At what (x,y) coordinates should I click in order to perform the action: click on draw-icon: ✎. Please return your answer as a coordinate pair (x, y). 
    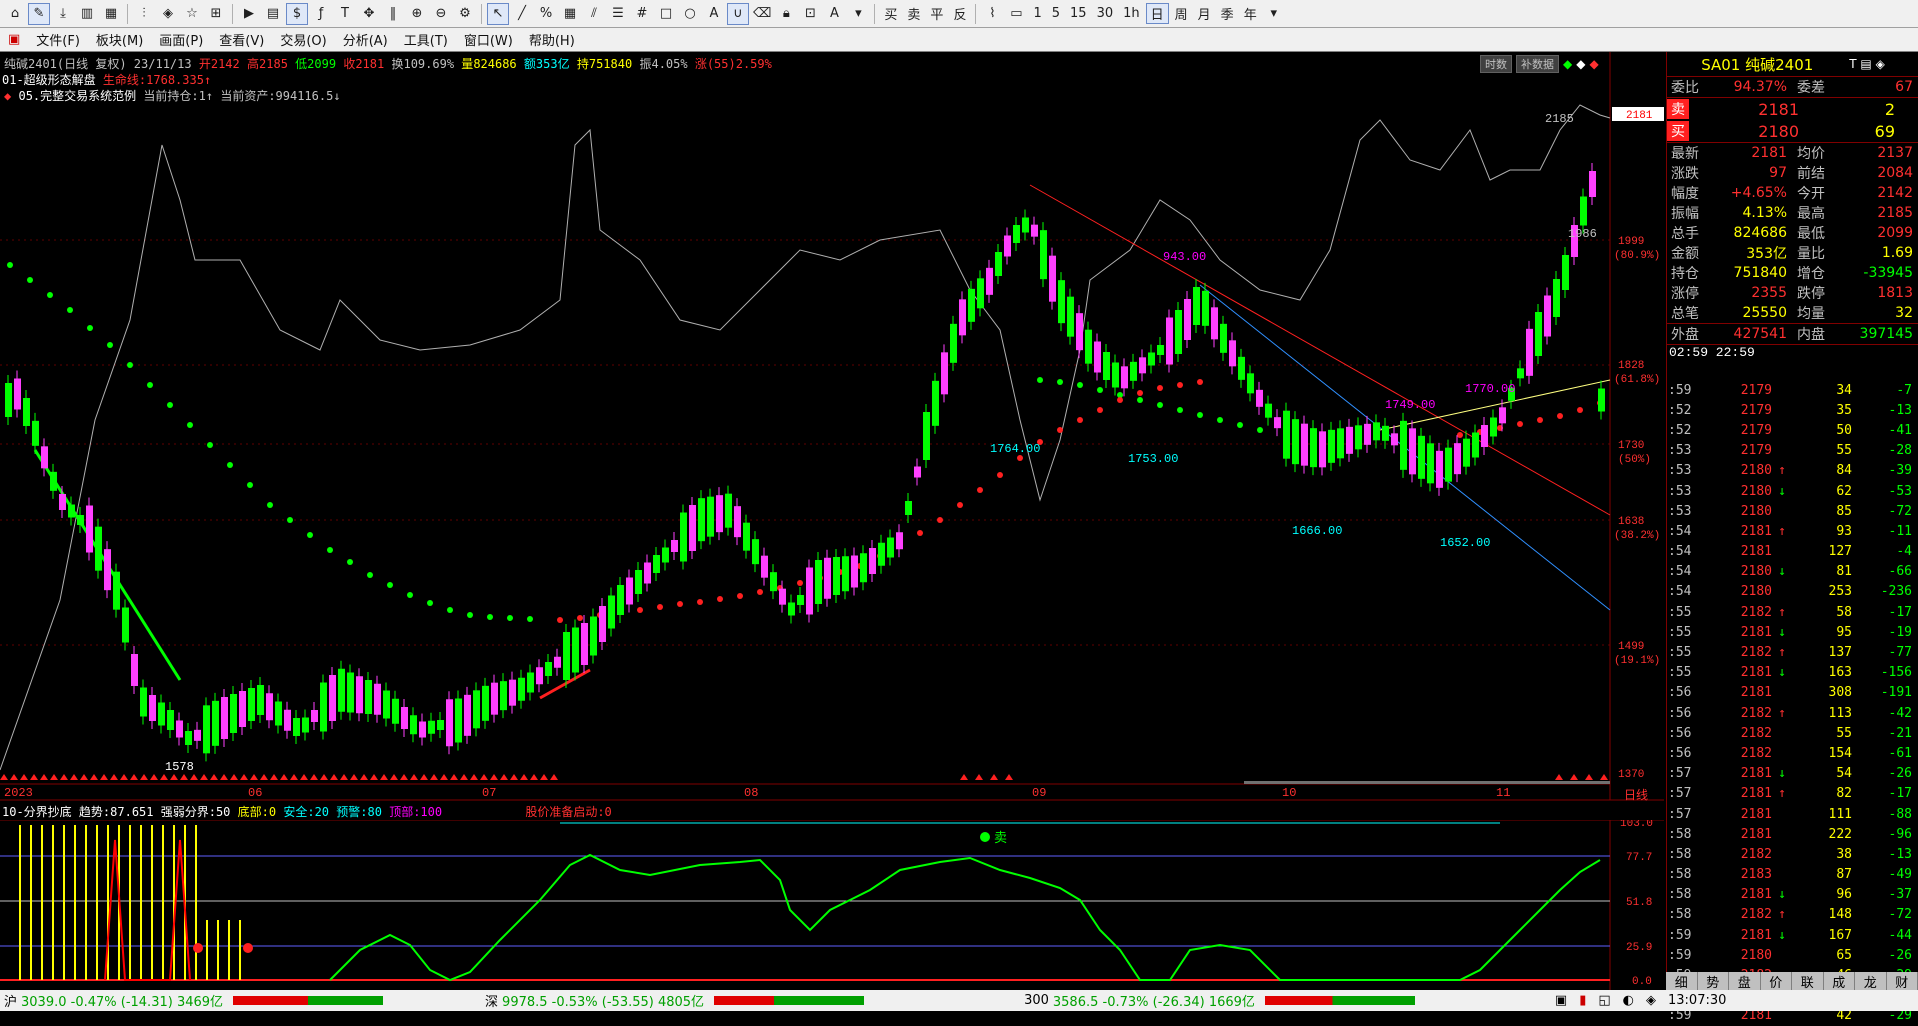
    Looking at the image, I should click on (39, 14).